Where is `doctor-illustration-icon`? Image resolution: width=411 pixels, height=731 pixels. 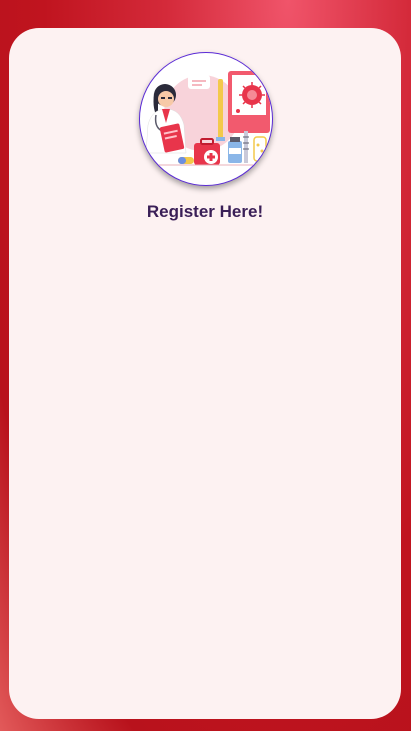
doctor-illustration-icon is located at coordinates (206, 119).